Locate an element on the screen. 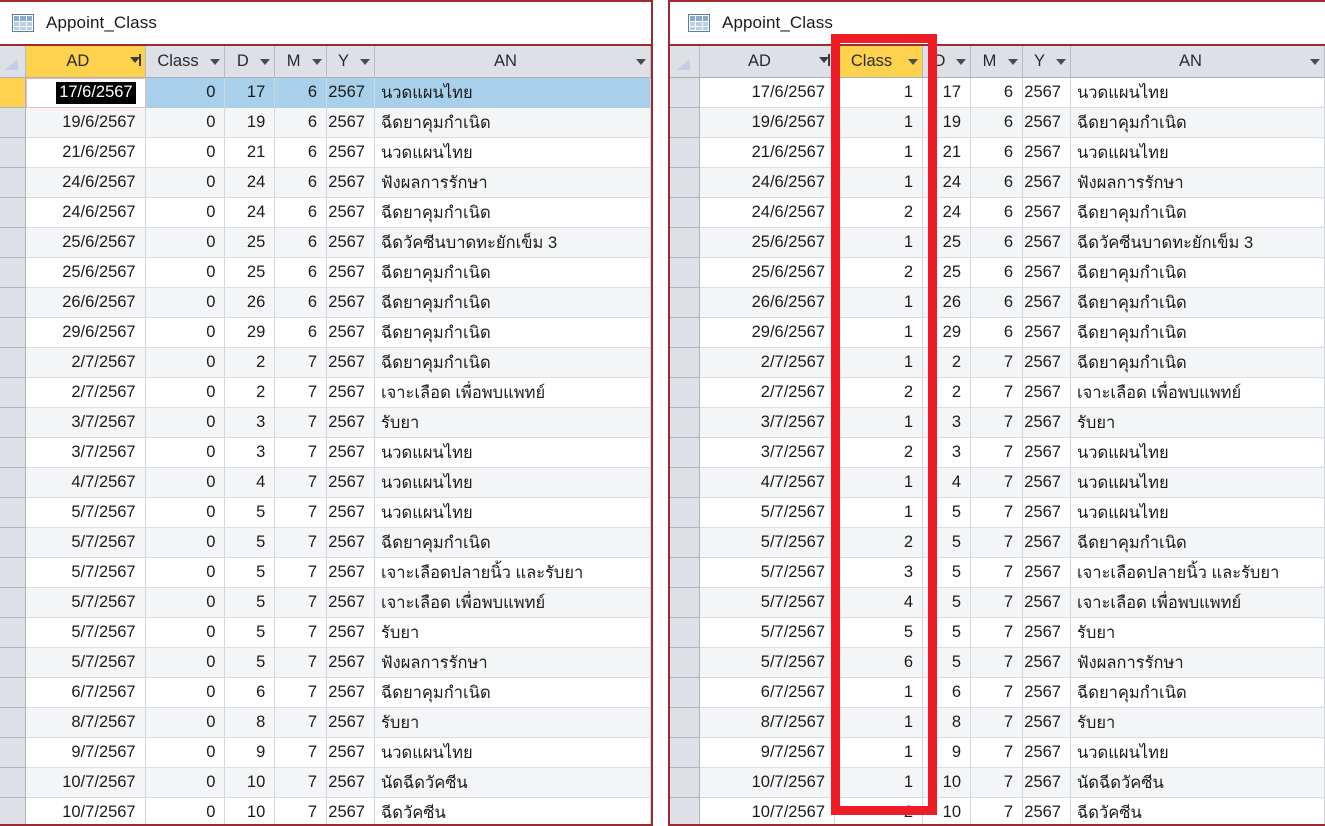 The height and width of the screenshot is (826, 1325). table-row: 5/7/2567 4 5 7 2567 เจาะเลือด เพื่อพบแพทย์ is located at coordinates (997, 603).